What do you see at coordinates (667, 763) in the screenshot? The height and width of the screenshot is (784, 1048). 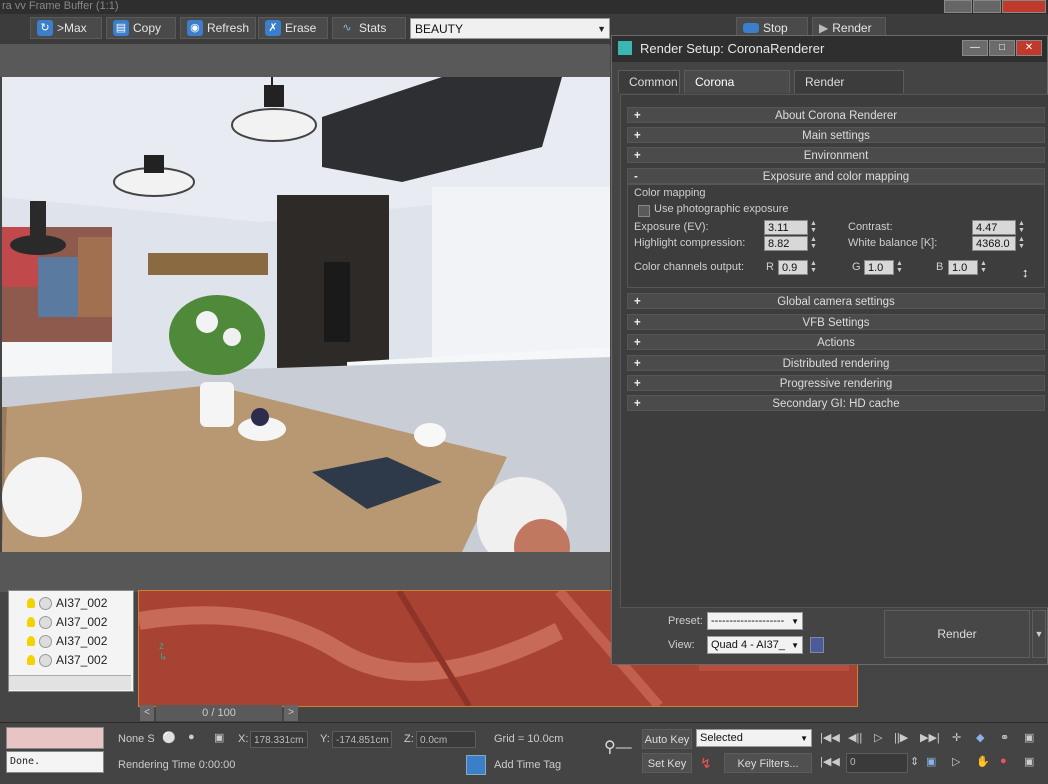 I see `set-key-button: Set Key` at bounding box center [667, 763].